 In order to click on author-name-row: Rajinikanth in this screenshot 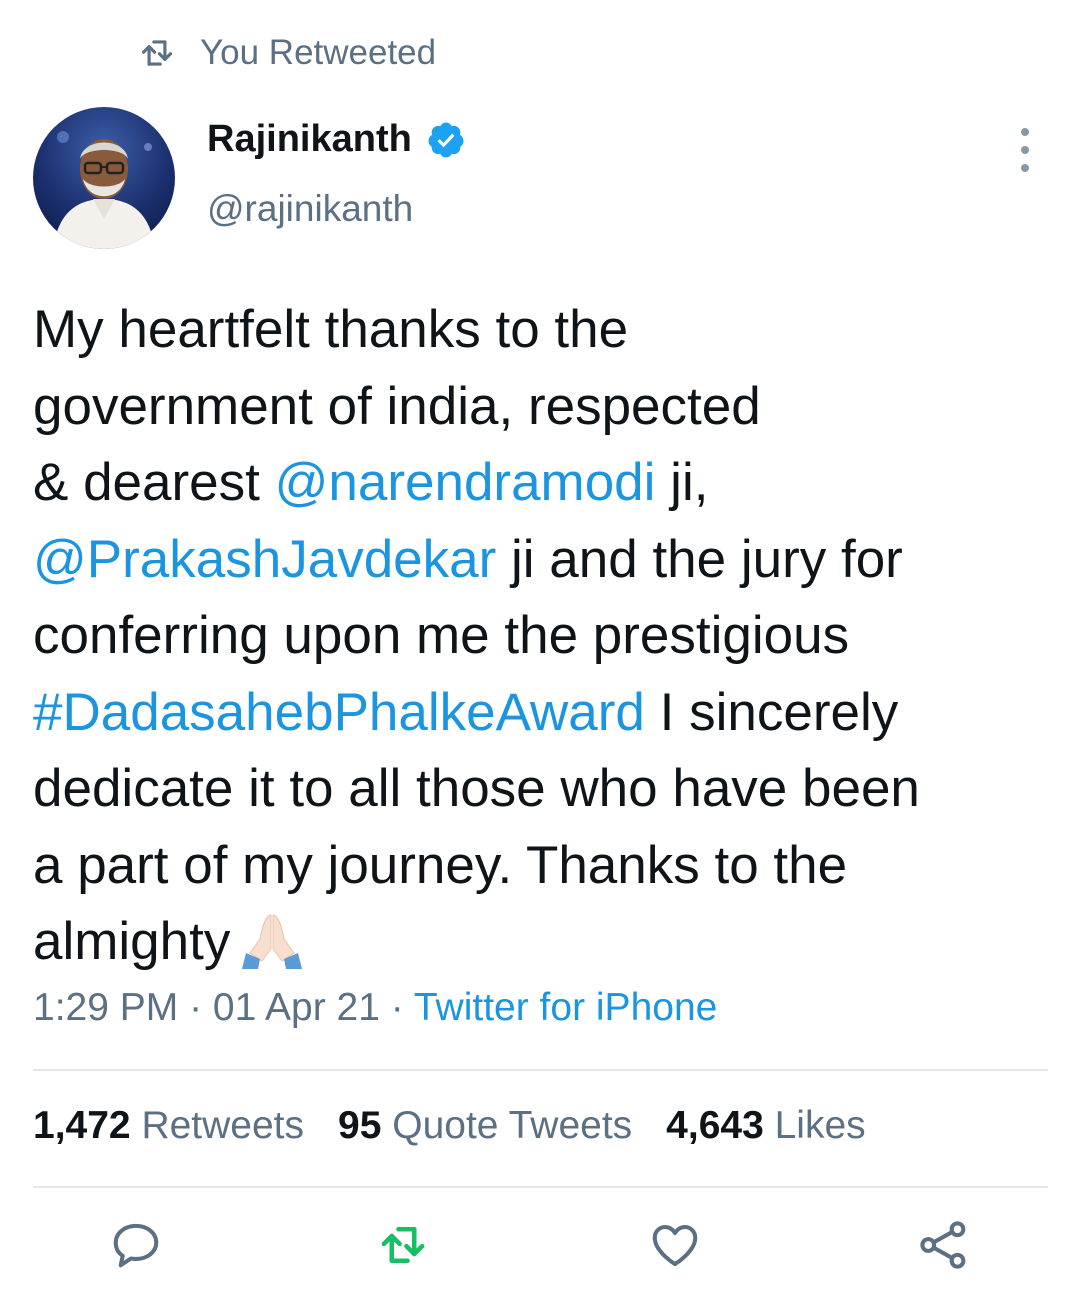, I will do `click(336, 139)`.